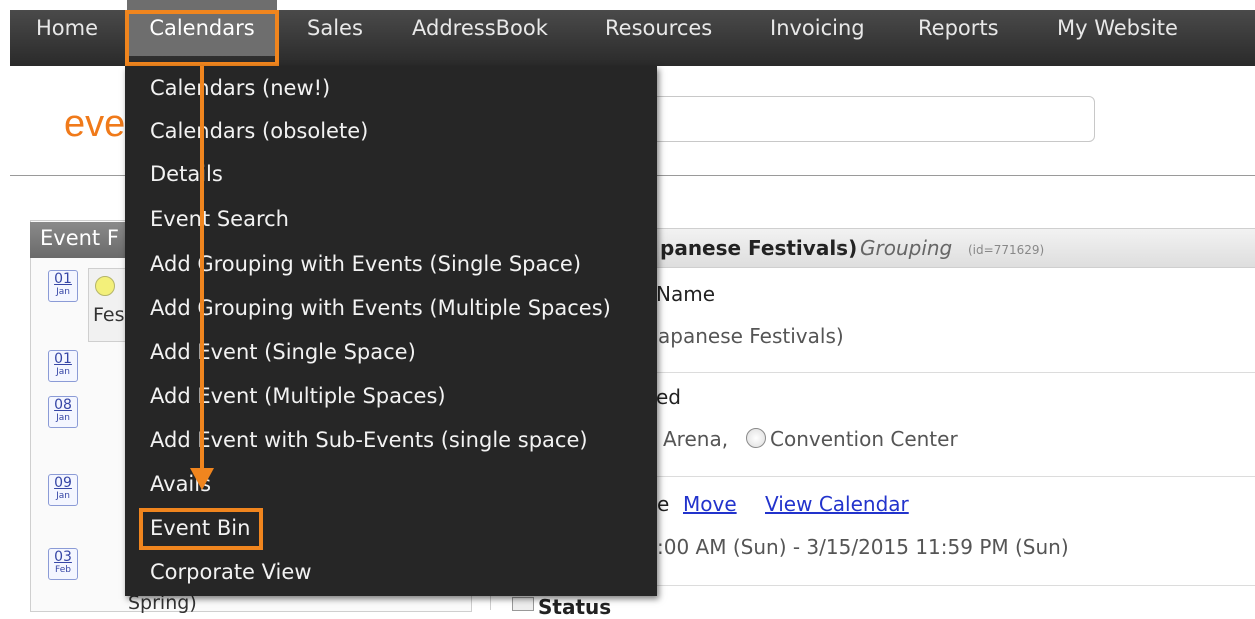 This screenshot has height=619, width=1255. I want to click on menu-item-calendars-obsolete: Calendars (obsolete), so click(259, 131).